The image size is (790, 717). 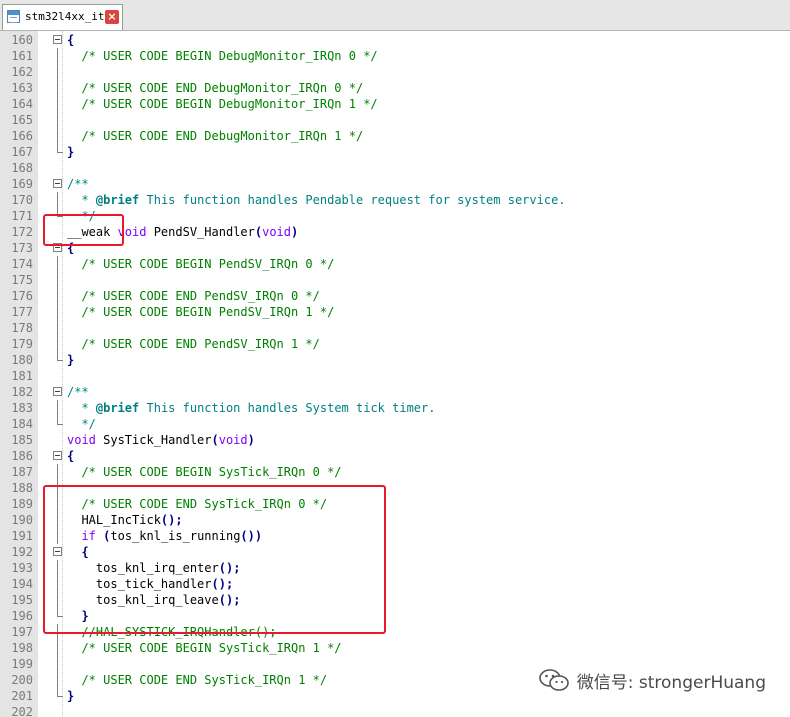 I want to click on line-number: 194, so click(x=22, y=584).